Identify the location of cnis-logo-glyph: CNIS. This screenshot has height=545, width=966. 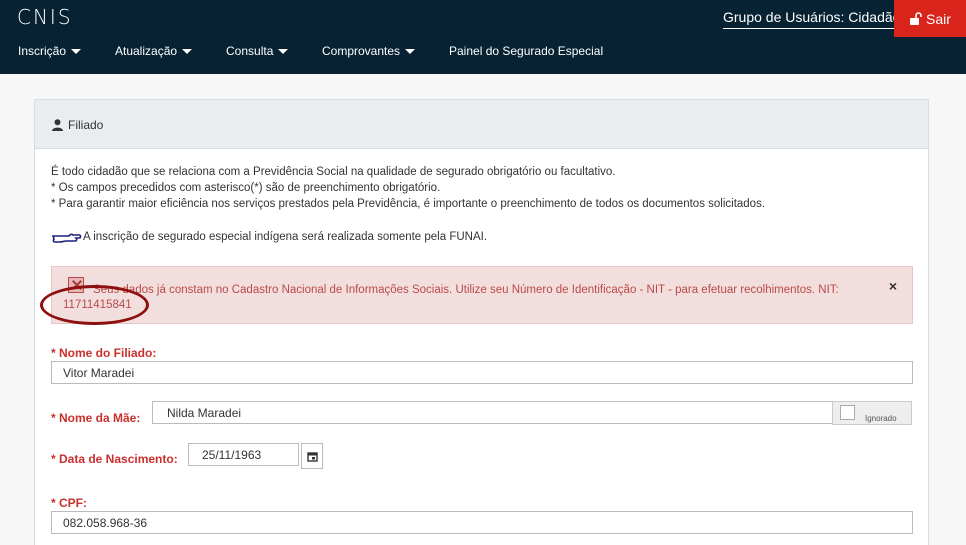
(44, 17).